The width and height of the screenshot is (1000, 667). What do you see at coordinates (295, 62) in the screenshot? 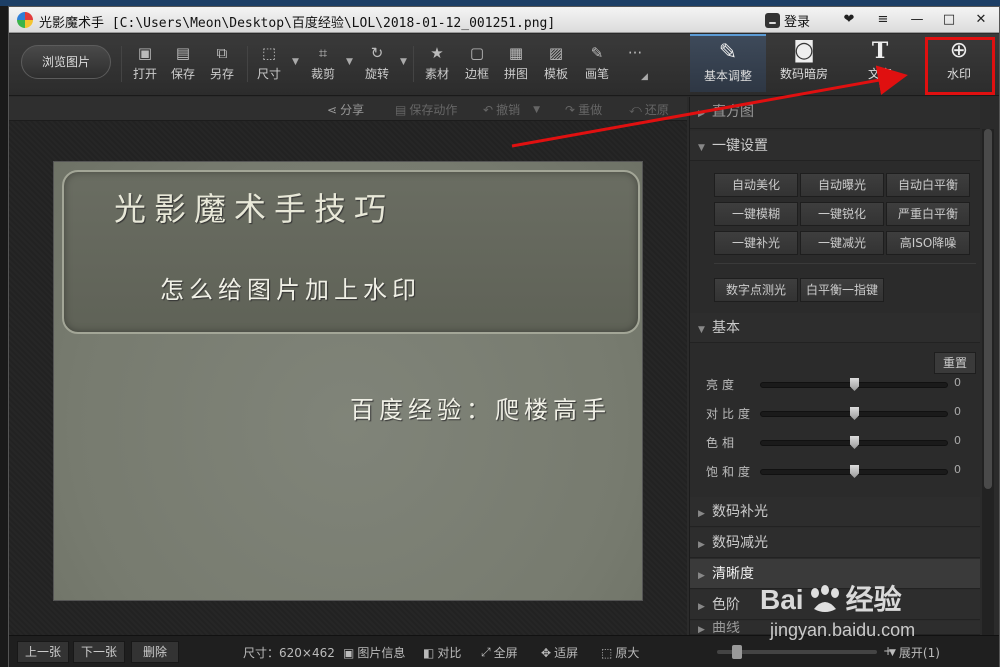
I see `resize-dropdown-caret: ▼` at bounding box center [295, 62].